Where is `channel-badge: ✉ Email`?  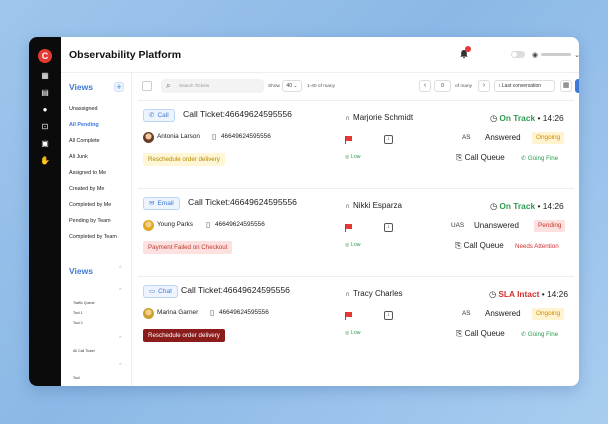
channel-badge: ✉ Email is located at coordinates (161, 203).